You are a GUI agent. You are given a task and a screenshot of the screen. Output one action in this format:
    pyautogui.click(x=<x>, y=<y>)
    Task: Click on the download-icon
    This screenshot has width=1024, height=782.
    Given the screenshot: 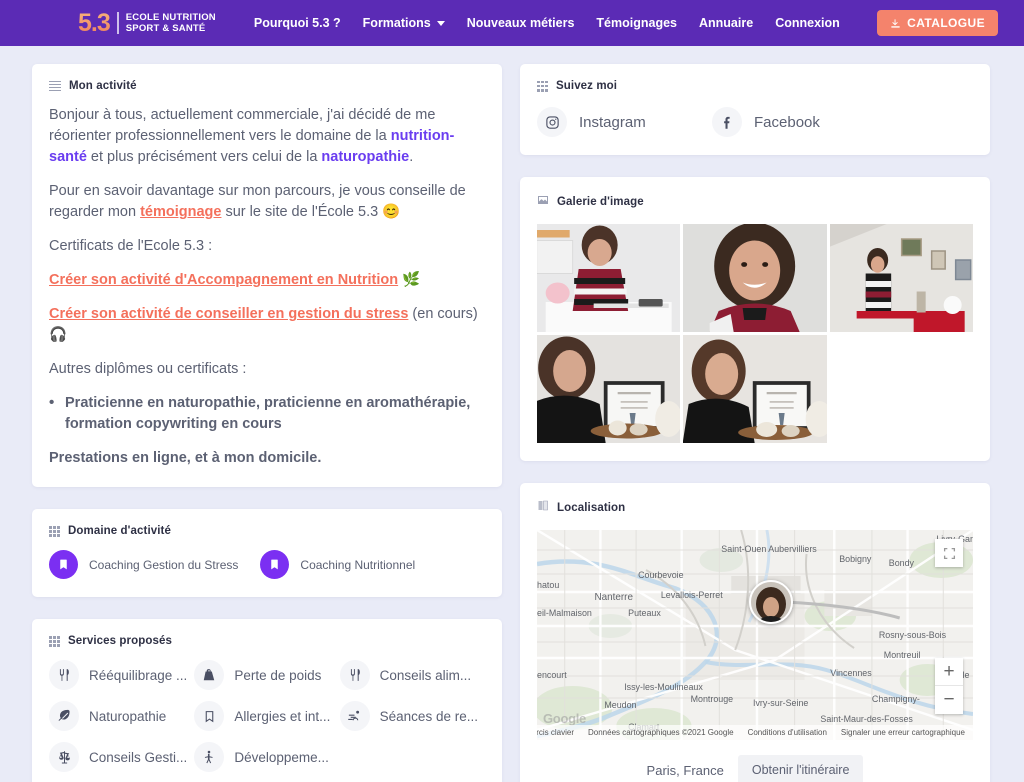 What is the action you would take?
    pyautogui.click(x=895, y=23)
    